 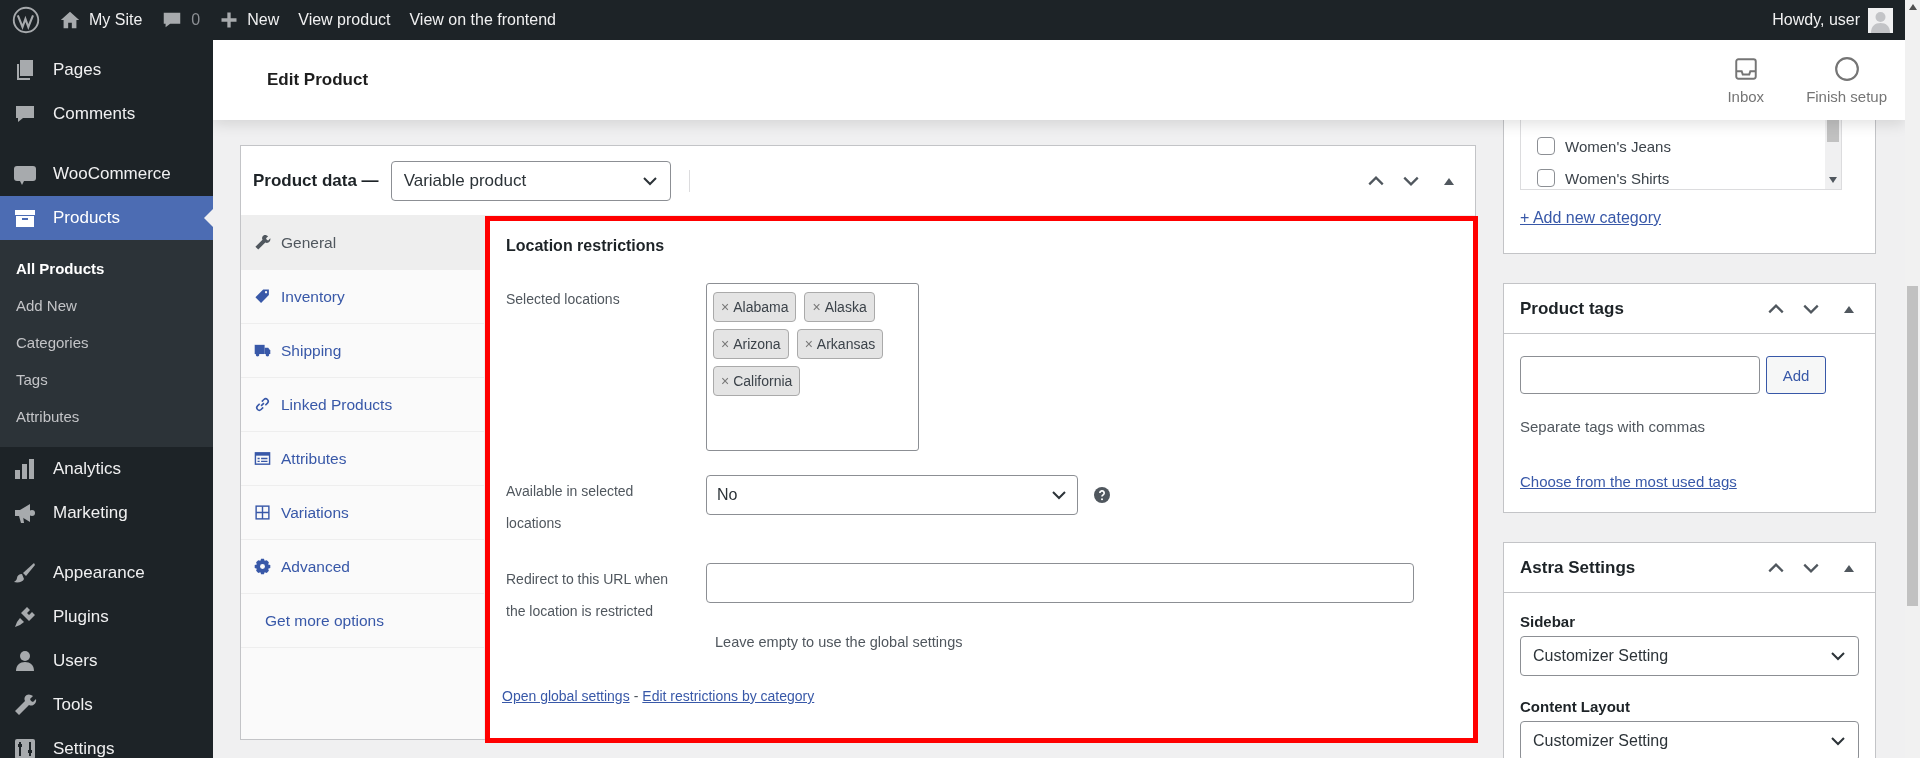 What do you see at coordinates (1628, 481) in the screenshot?
I see `most-used-tags-link: Choose from the most used tags` at bounding box center [1628, 481].